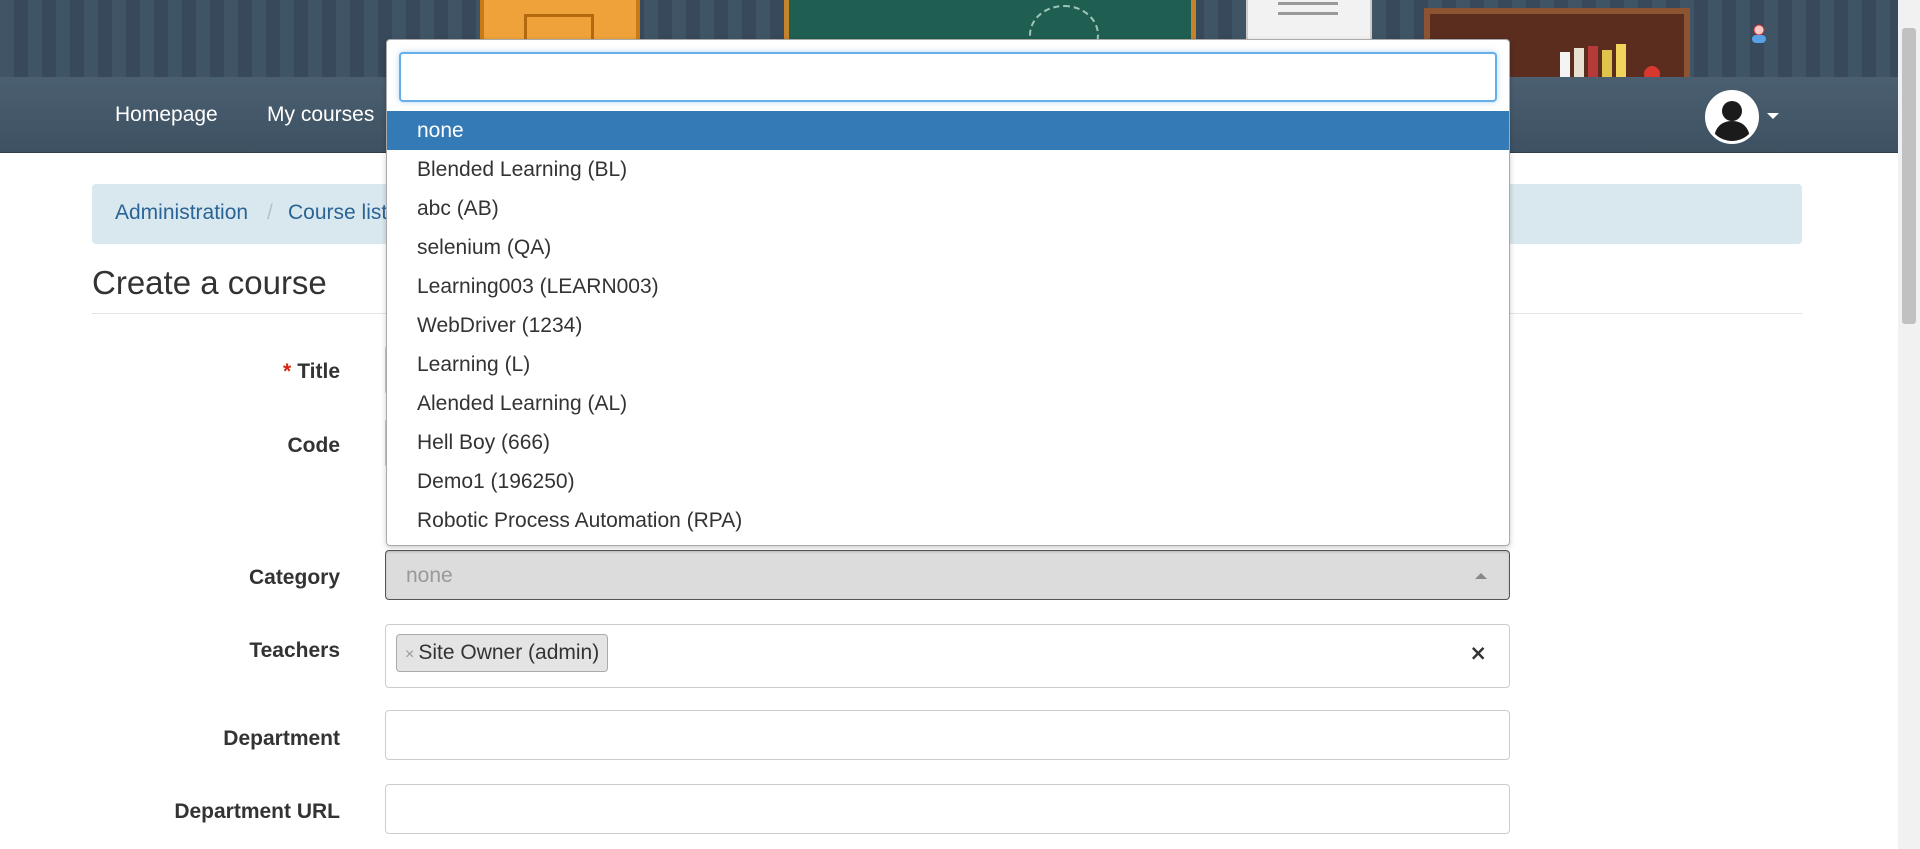  I want to click on teacher-tag-label: Site Owner (admin), so click(509, 652).